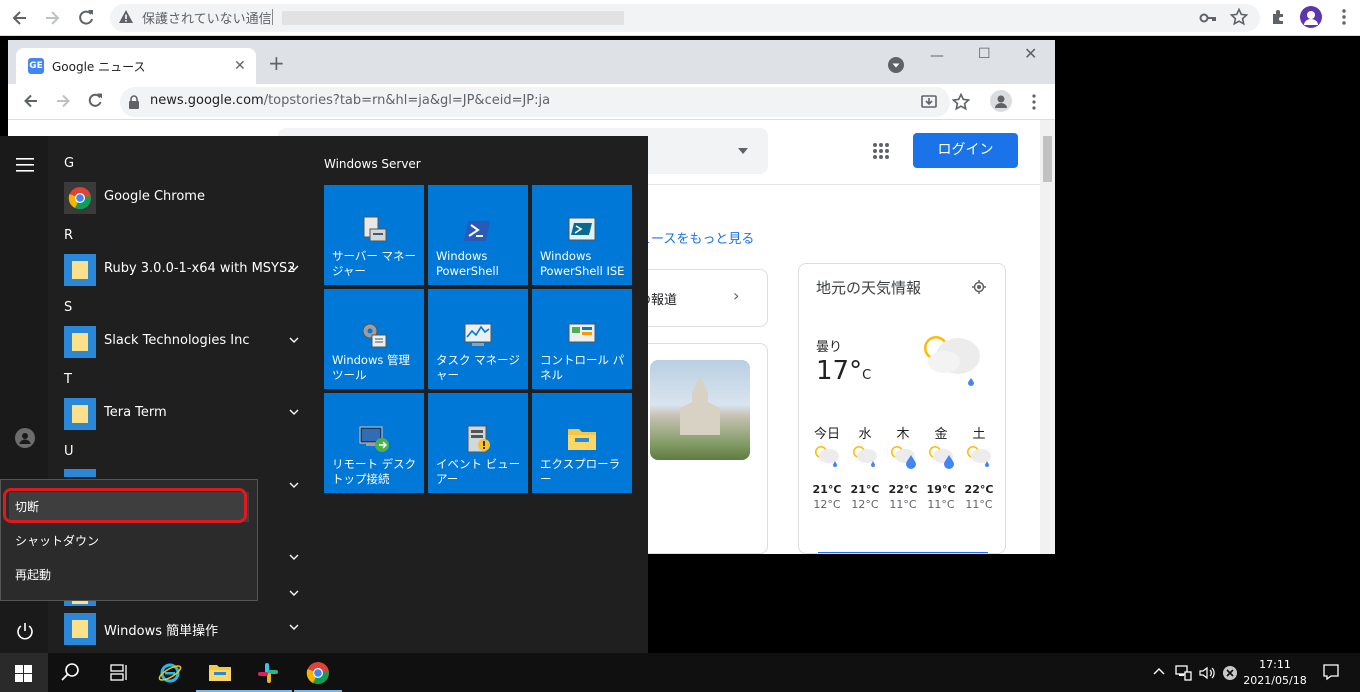 The width and height of the screenshot is (1360, 692). What do you see at coordinates (268, 672) in the screenshot?
I see `slack-button` at bounding box center [268, 672].